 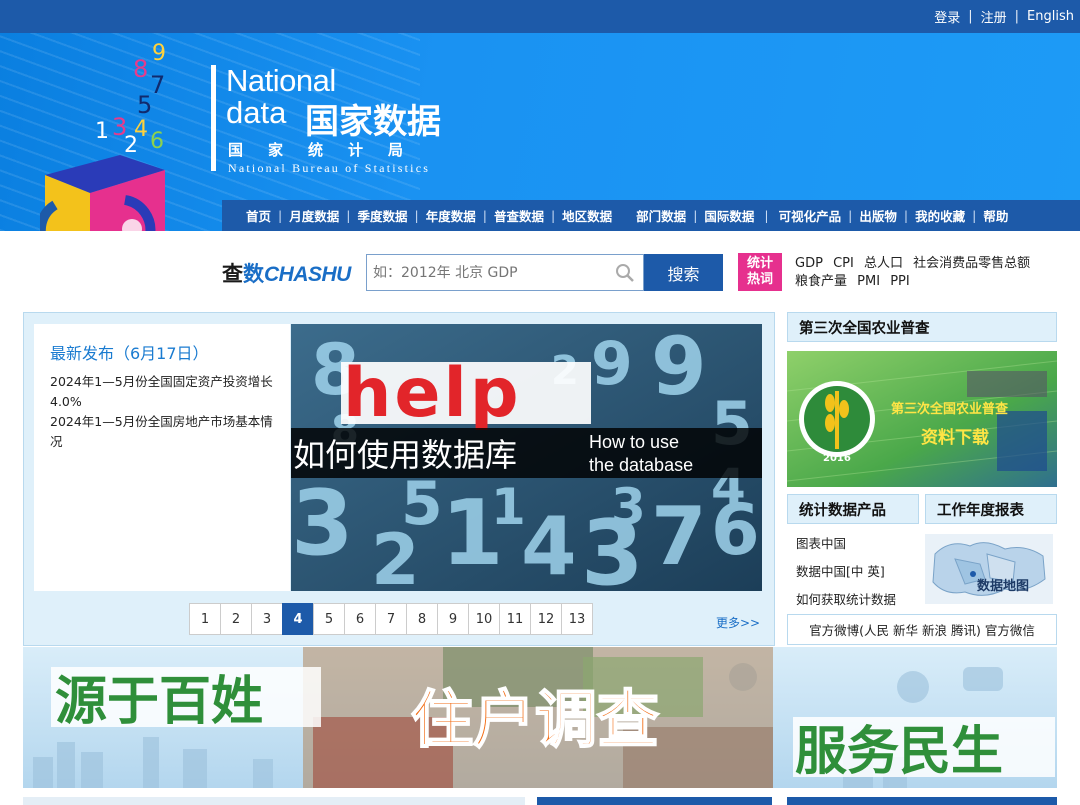 I want to click on login-link: 登录, so click(x=947, y=16).